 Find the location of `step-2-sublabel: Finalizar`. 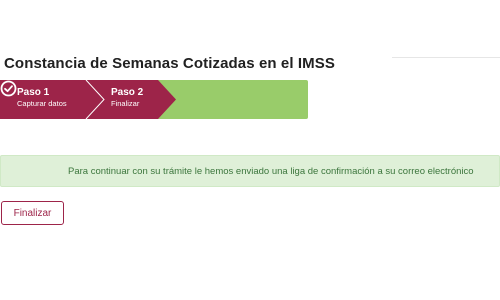

step-2-sublabel: Finalizar is located at coordinates (125, 103).